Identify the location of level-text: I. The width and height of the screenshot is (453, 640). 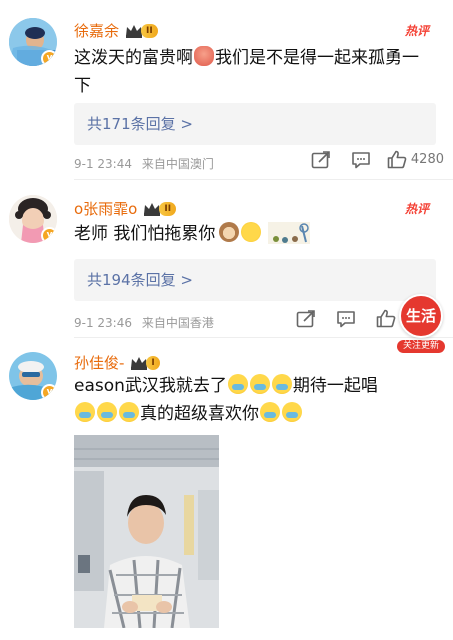
(153, 362).